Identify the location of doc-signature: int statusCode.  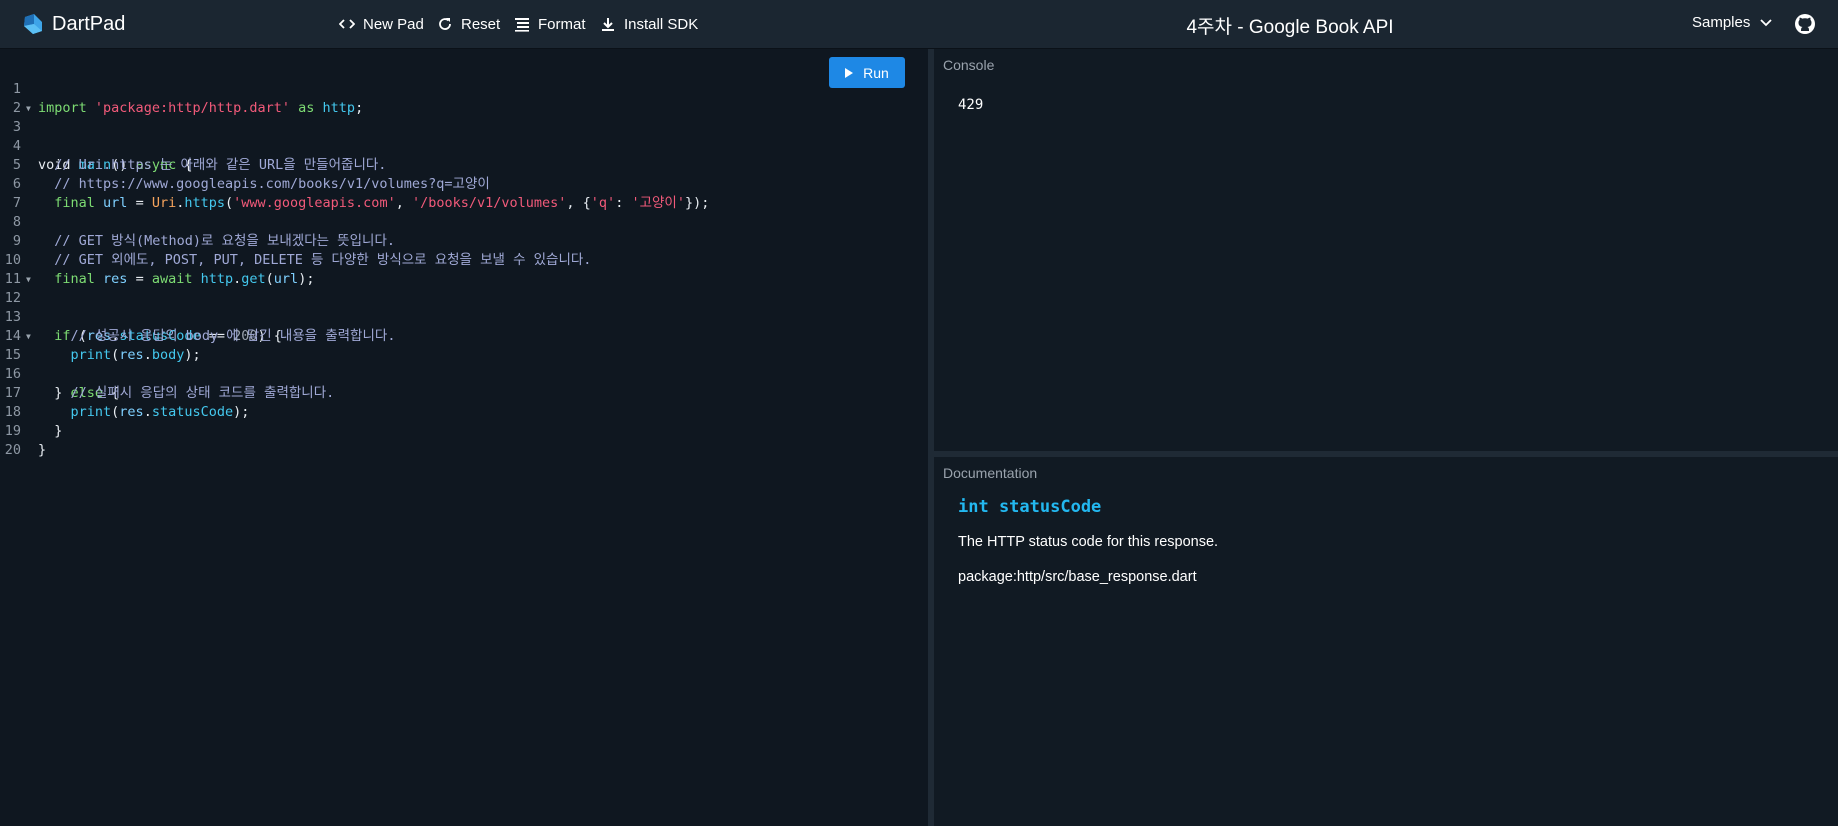
(1030, 507).